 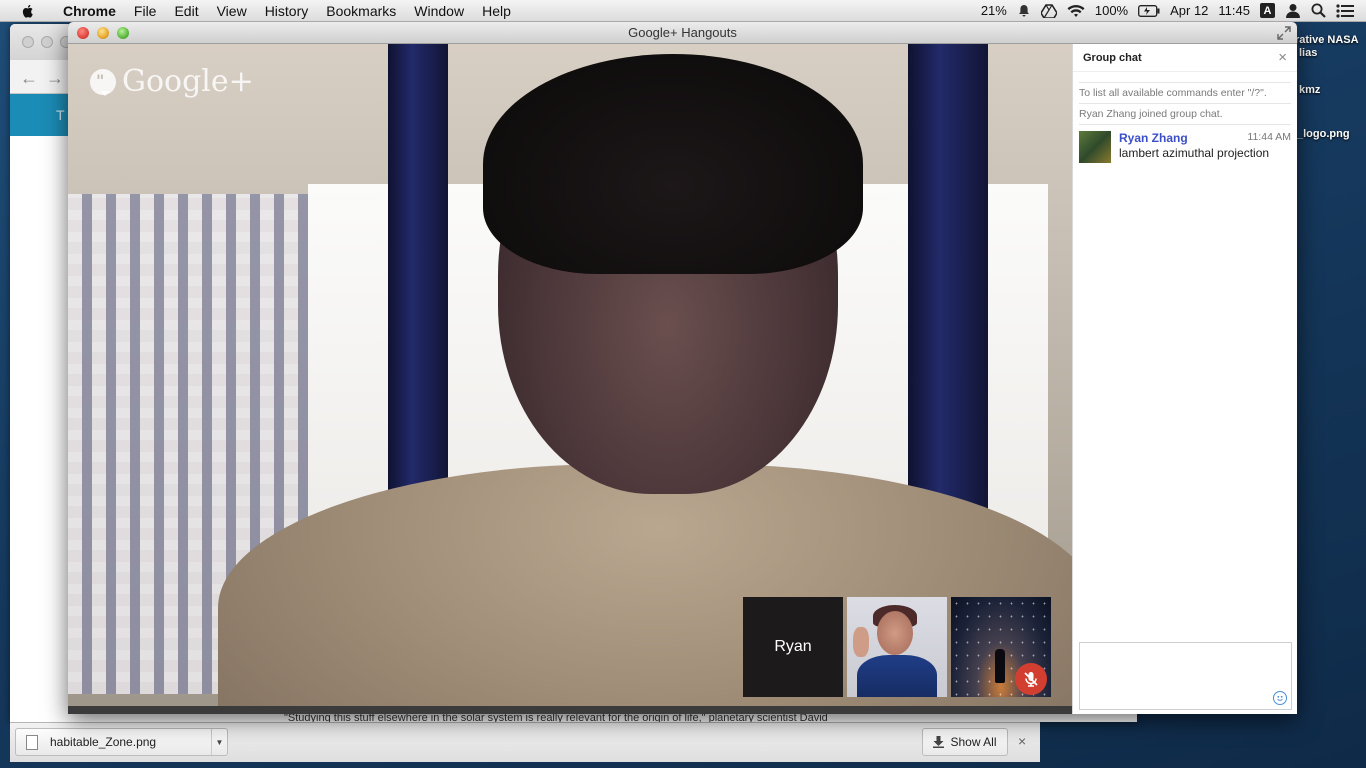 What do you see at coordinates (1185, 114) in the screenshot?
I see `chat-system-message: Ryan Zhang joined group chat.` at bounding box center [1185, 114].